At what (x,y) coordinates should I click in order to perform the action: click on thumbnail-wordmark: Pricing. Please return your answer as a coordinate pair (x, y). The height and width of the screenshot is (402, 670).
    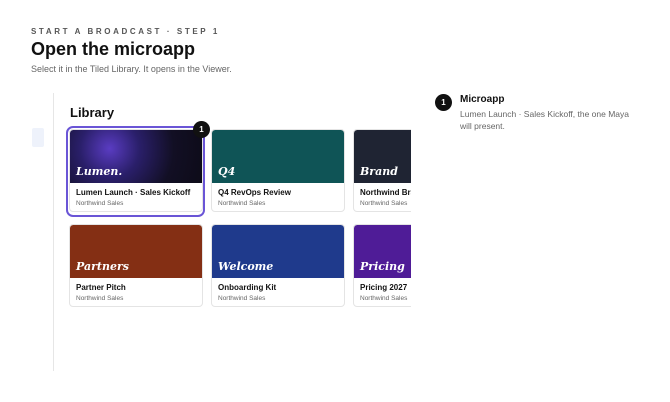
    Looking at the image, I should click on (382, 266).